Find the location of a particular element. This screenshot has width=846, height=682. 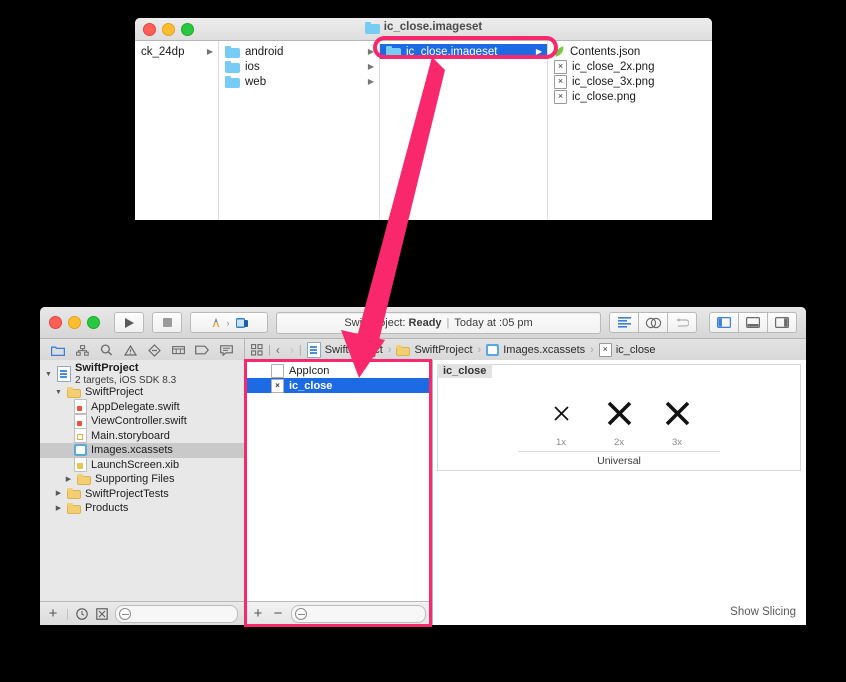

view-toggle-buttons is located at coordinates (753, 322).